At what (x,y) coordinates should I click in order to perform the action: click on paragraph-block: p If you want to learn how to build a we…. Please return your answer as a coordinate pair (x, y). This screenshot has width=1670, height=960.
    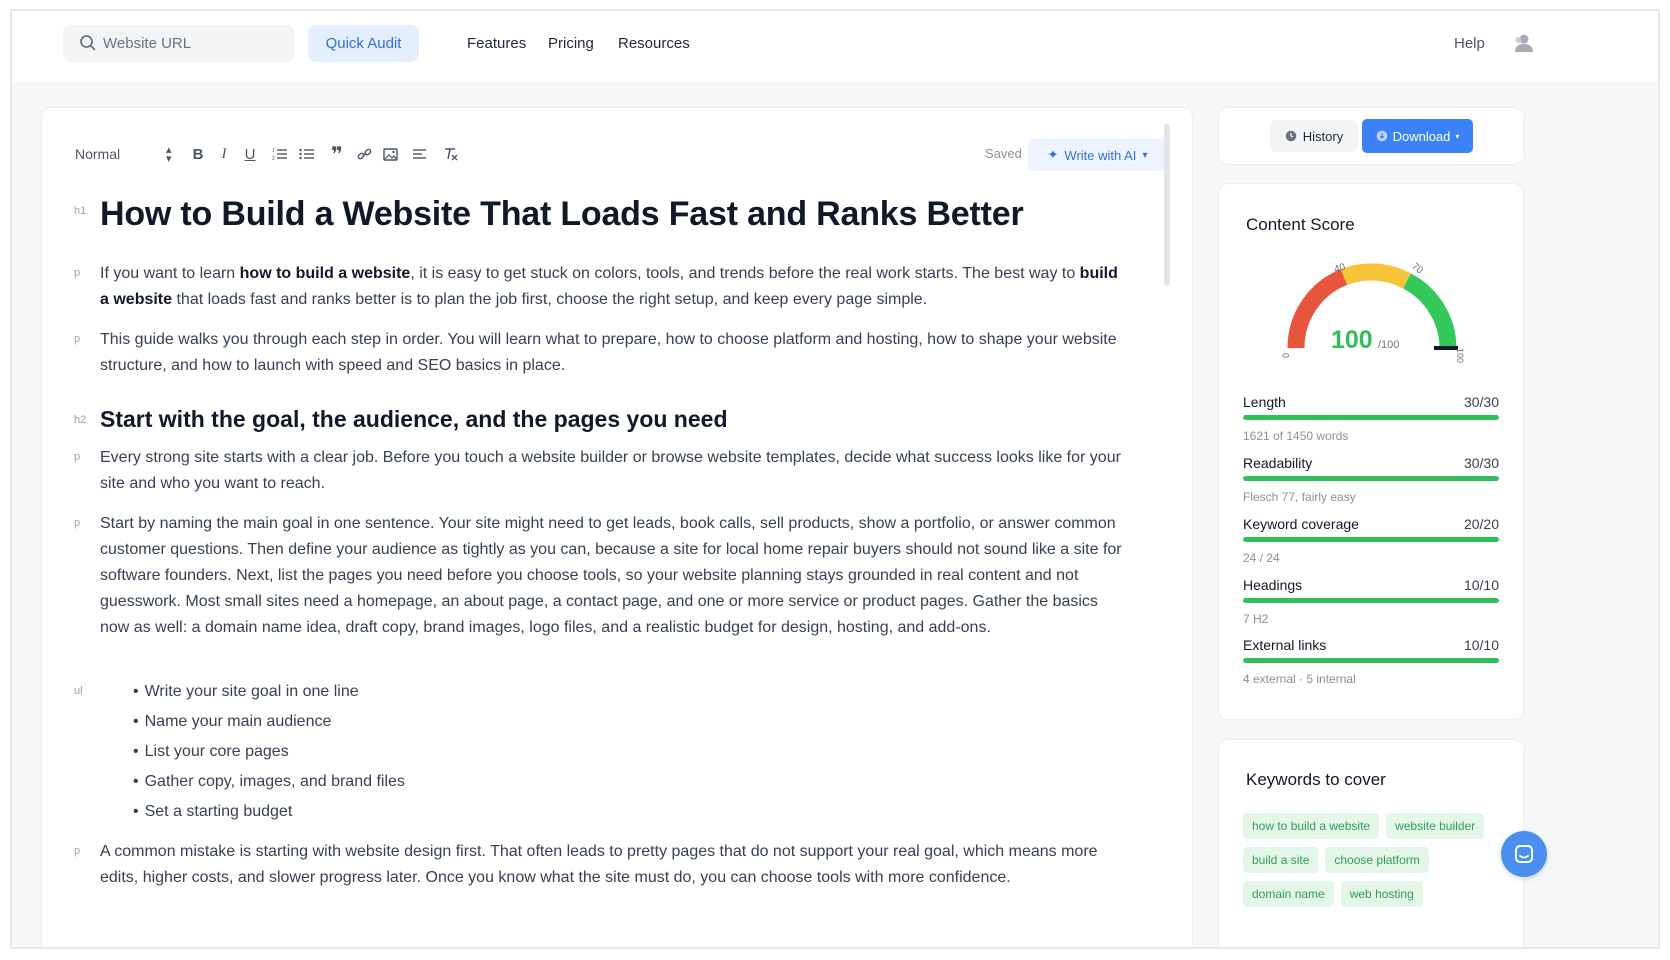
    Looking at the image, I should click on (602, 287).